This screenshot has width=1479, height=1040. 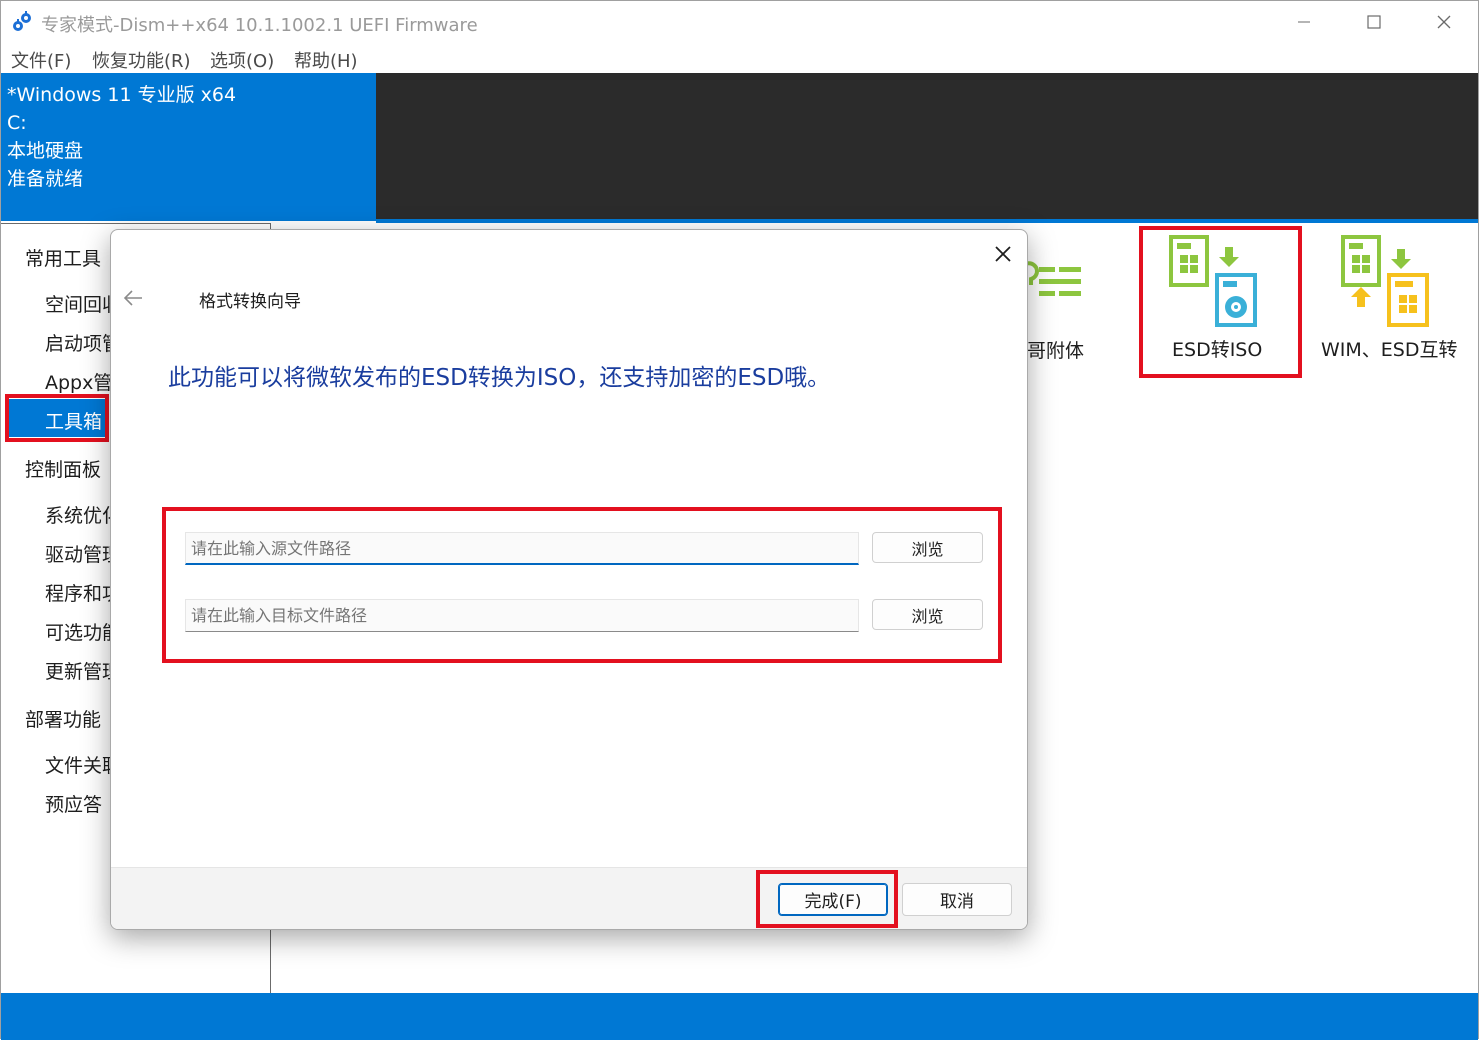 What do you see at coordinates (1385, 281) in the screenshot?
I see `wim-esd-convert-icon` at bounding box center [1385, 281].